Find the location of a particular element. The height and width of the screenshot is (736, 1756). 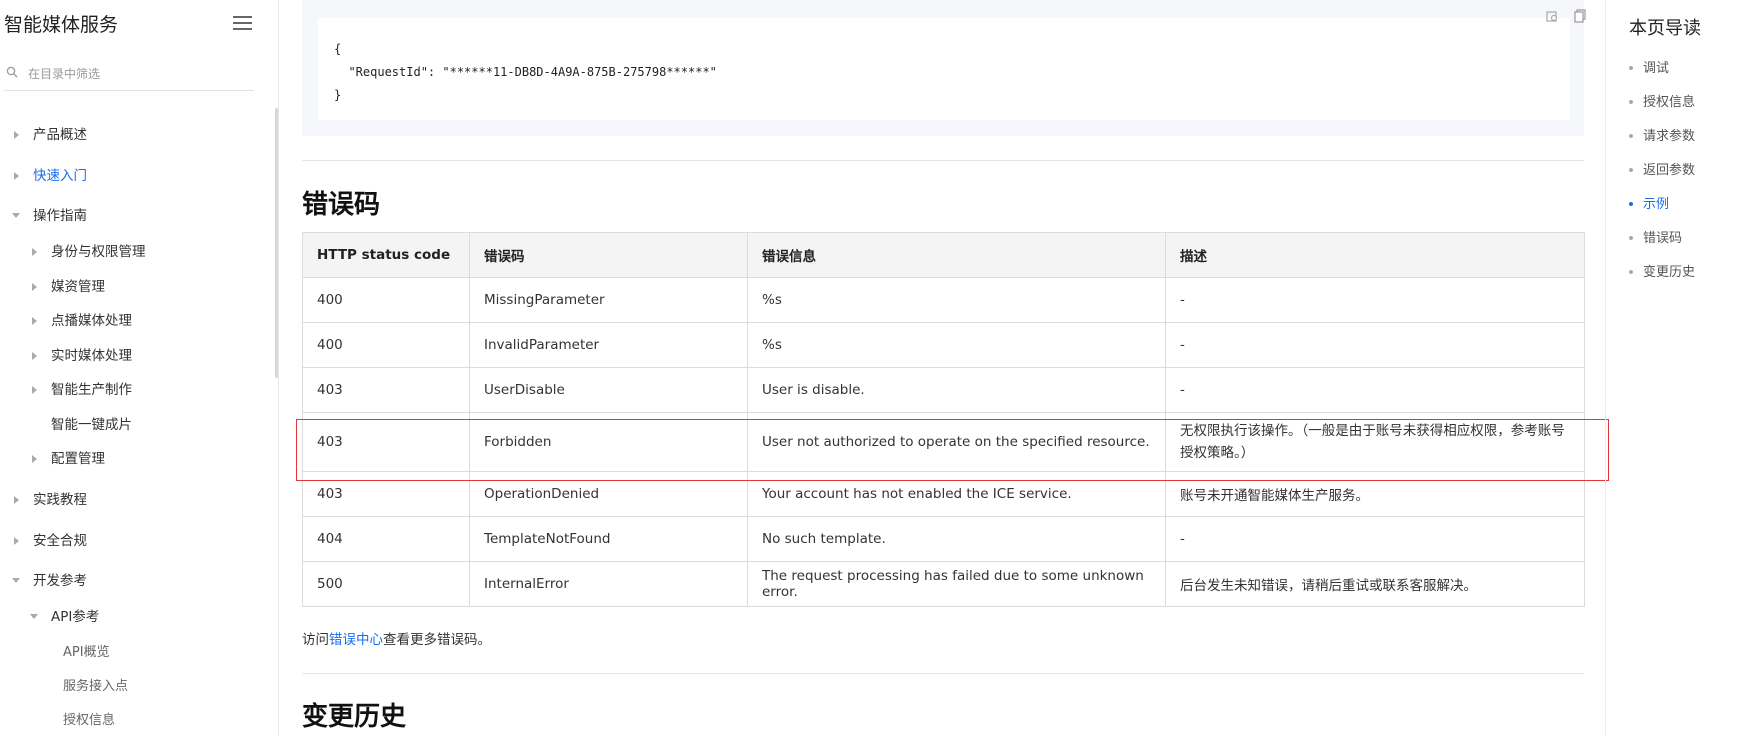

toc-item-label: 变更历史 is located at coordinates (1669, 272).